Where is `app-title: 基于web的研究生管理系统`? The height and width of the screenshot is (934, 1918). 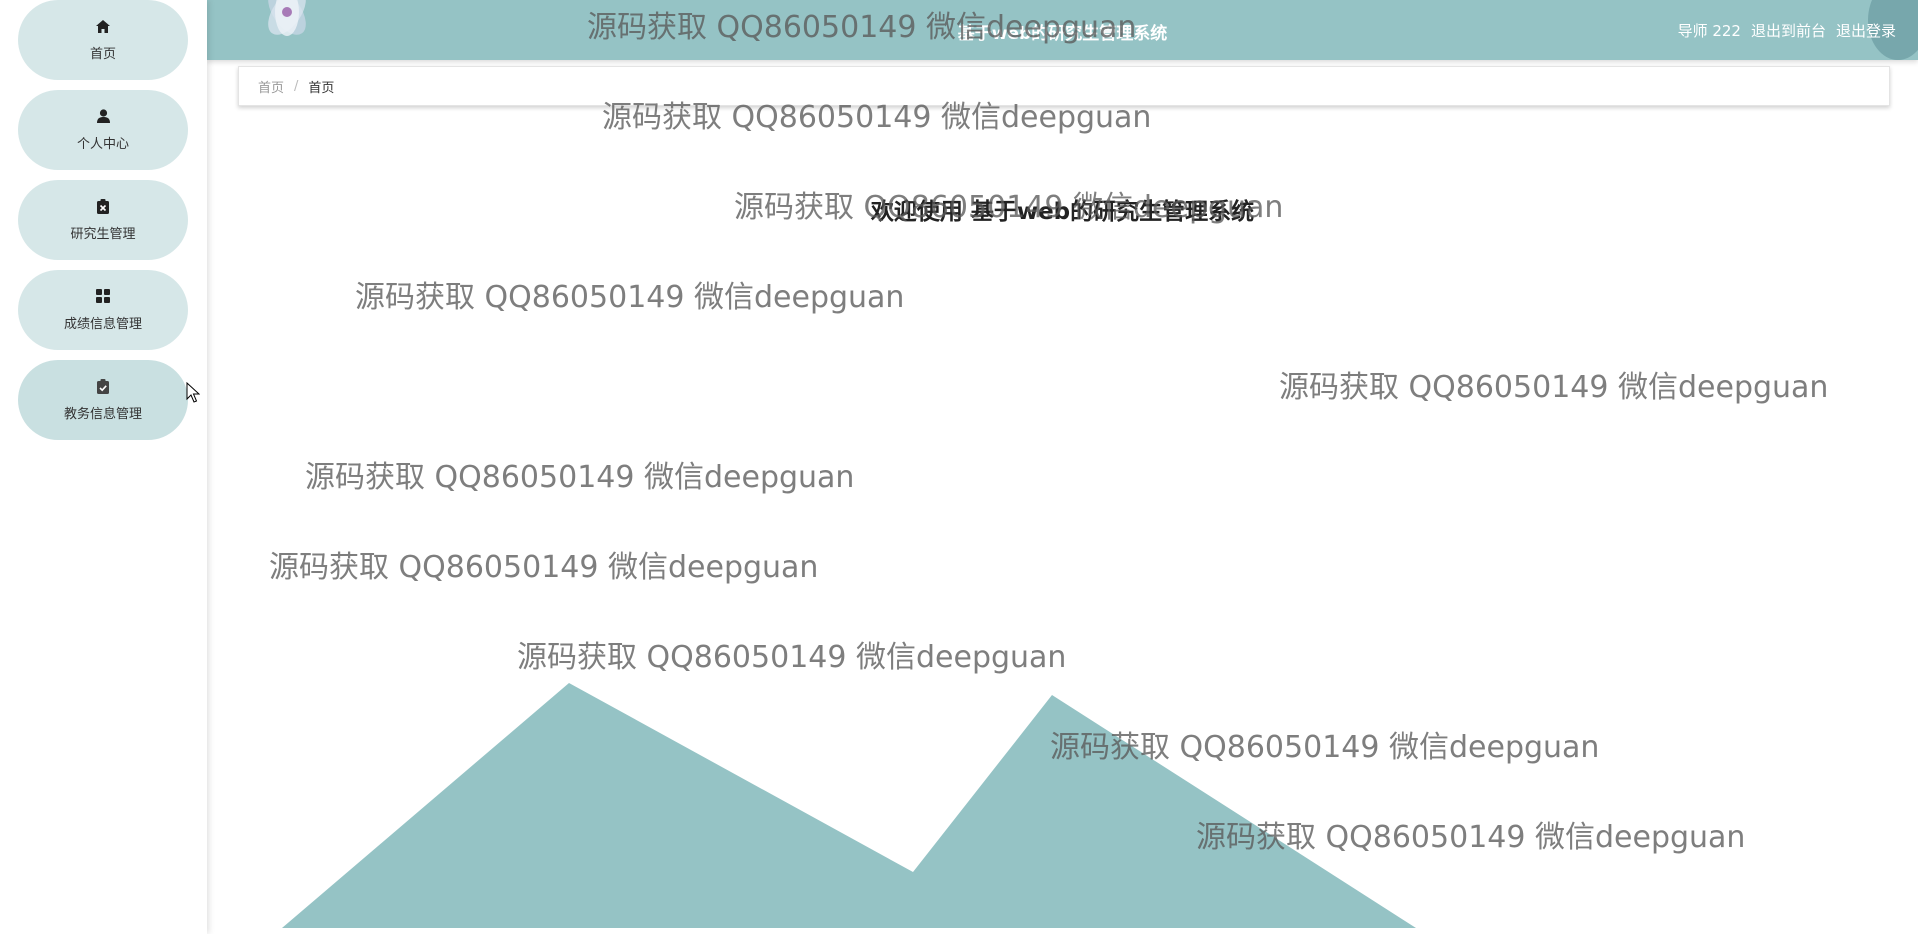
app-title: 基于web的研究生管理系统 is located at coordinates (1062, 34).